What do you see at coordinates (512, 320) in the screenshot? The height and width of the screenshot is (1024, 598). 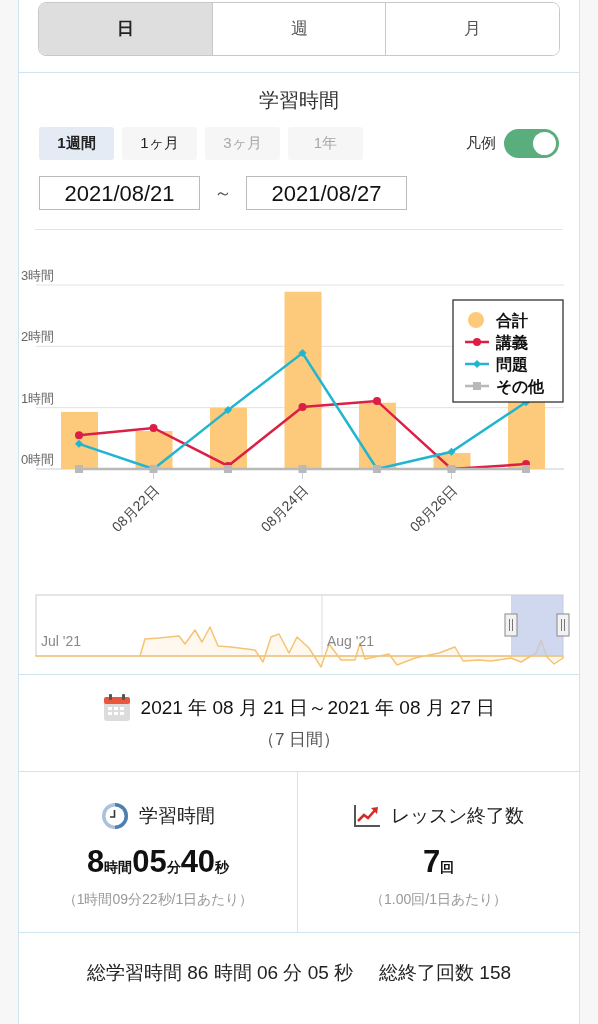 I see `legend-label: 合計` at bounding box center [512, 320].